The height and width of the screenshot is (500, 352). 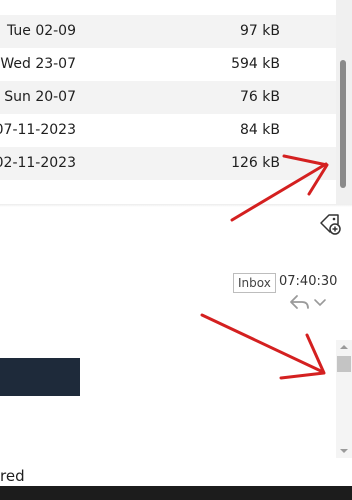 What do you see at coordinates (344, 451) in the screenshot?
I see `scroll-down-icon` at bounding box center [344, 451].